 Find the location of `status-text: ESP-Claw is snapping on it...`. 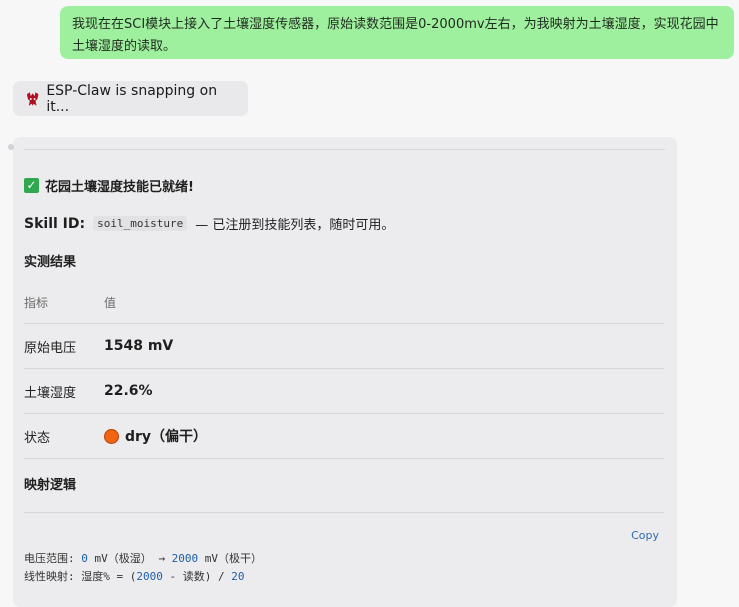

status-text: ESP-Claw is snapping on it... is located at coordinates (132, 98).